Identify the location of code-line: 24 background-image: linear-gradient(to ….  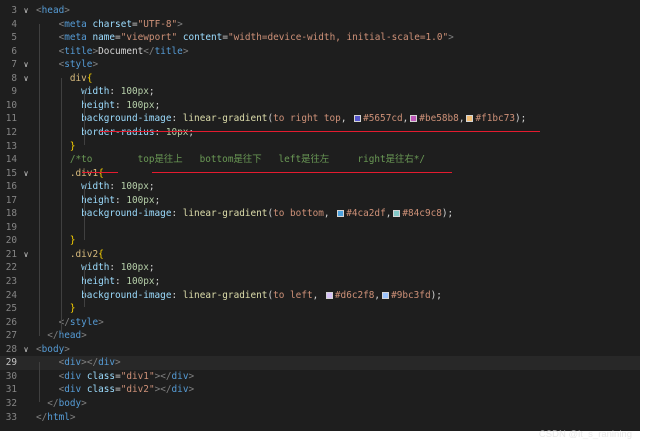
(320, 296).